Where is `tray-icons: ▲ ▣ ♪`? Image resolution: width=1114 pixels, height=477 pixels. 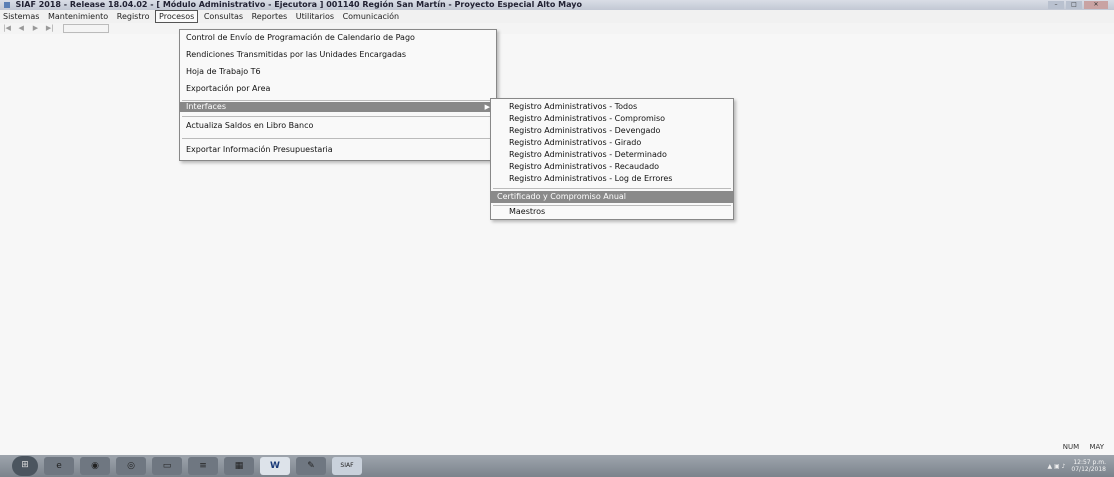 tray-icons: ▲ ▣ ♪ is located at coordinates (1056, 466).